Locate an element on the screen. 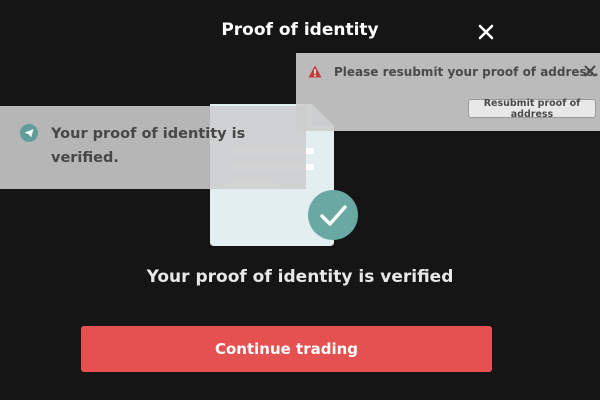 Image resolution: width=600 pixels, height=400 pixels. verified-headline: Your proof of identity is verified is located at coordinates (300, 277).